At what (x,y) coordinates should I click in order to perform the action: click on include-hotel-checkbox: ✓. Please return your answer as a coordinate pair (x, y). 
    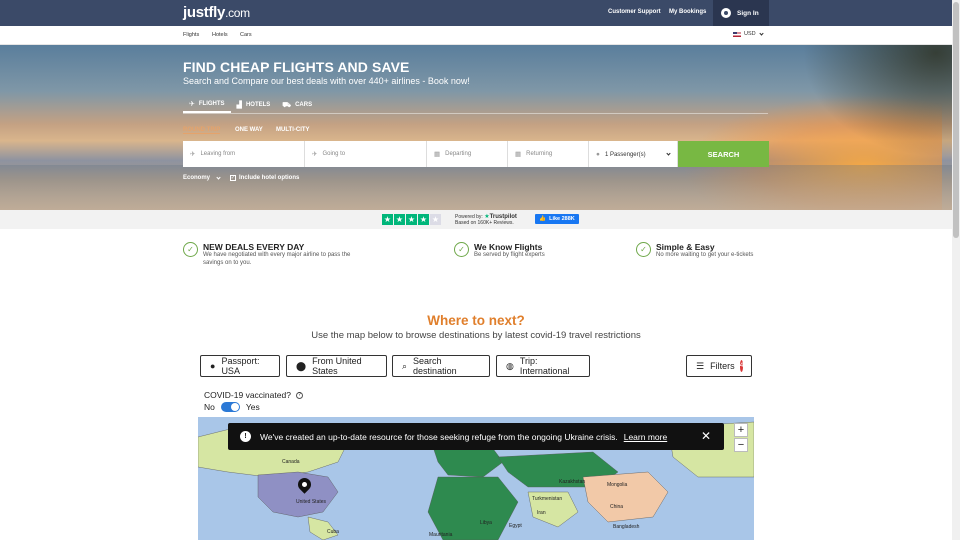
    Looking at the image, I should click on (233, 178).